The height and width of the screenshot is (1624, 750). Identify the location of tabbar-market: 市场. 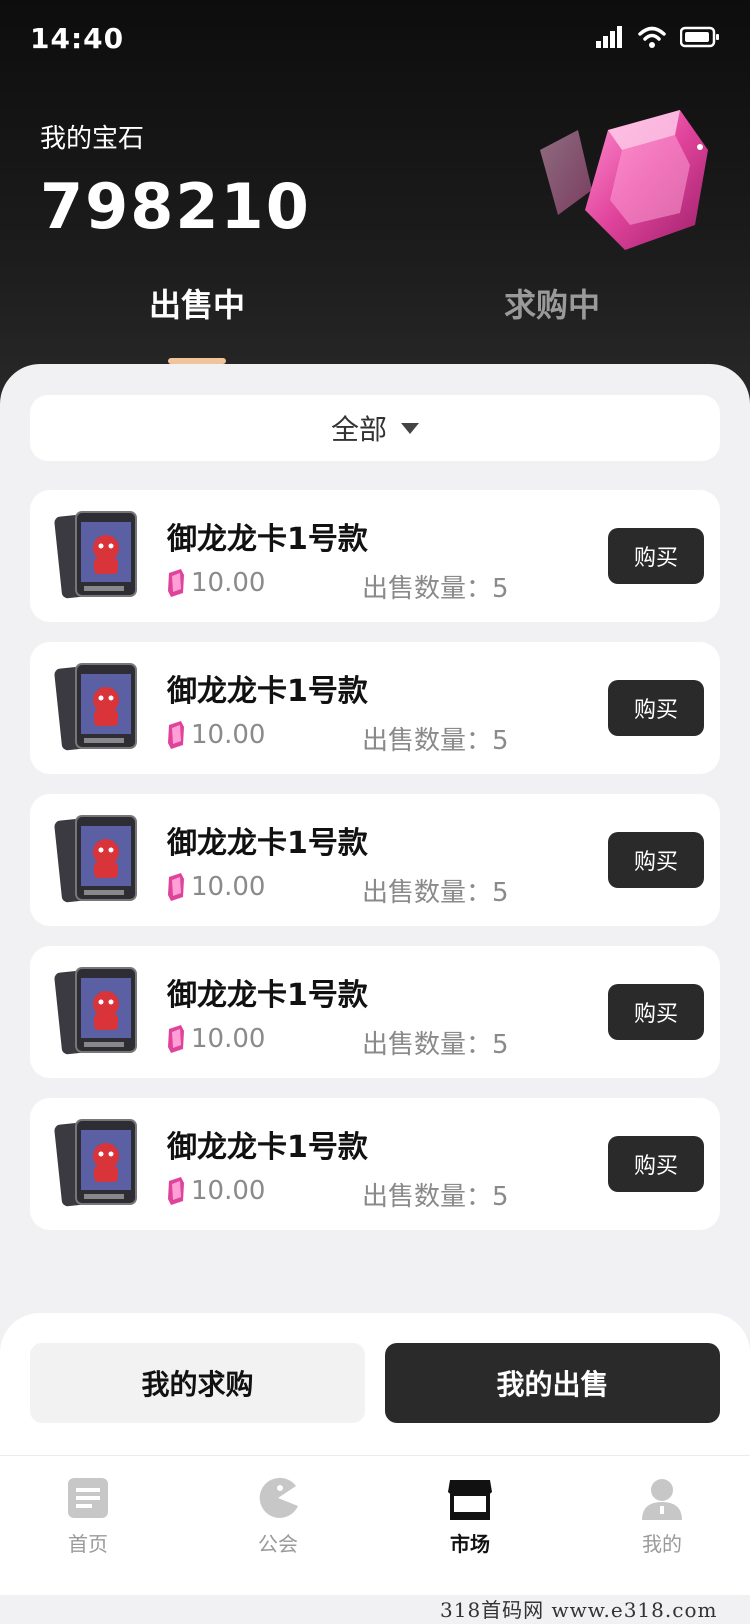
(470, 1516).